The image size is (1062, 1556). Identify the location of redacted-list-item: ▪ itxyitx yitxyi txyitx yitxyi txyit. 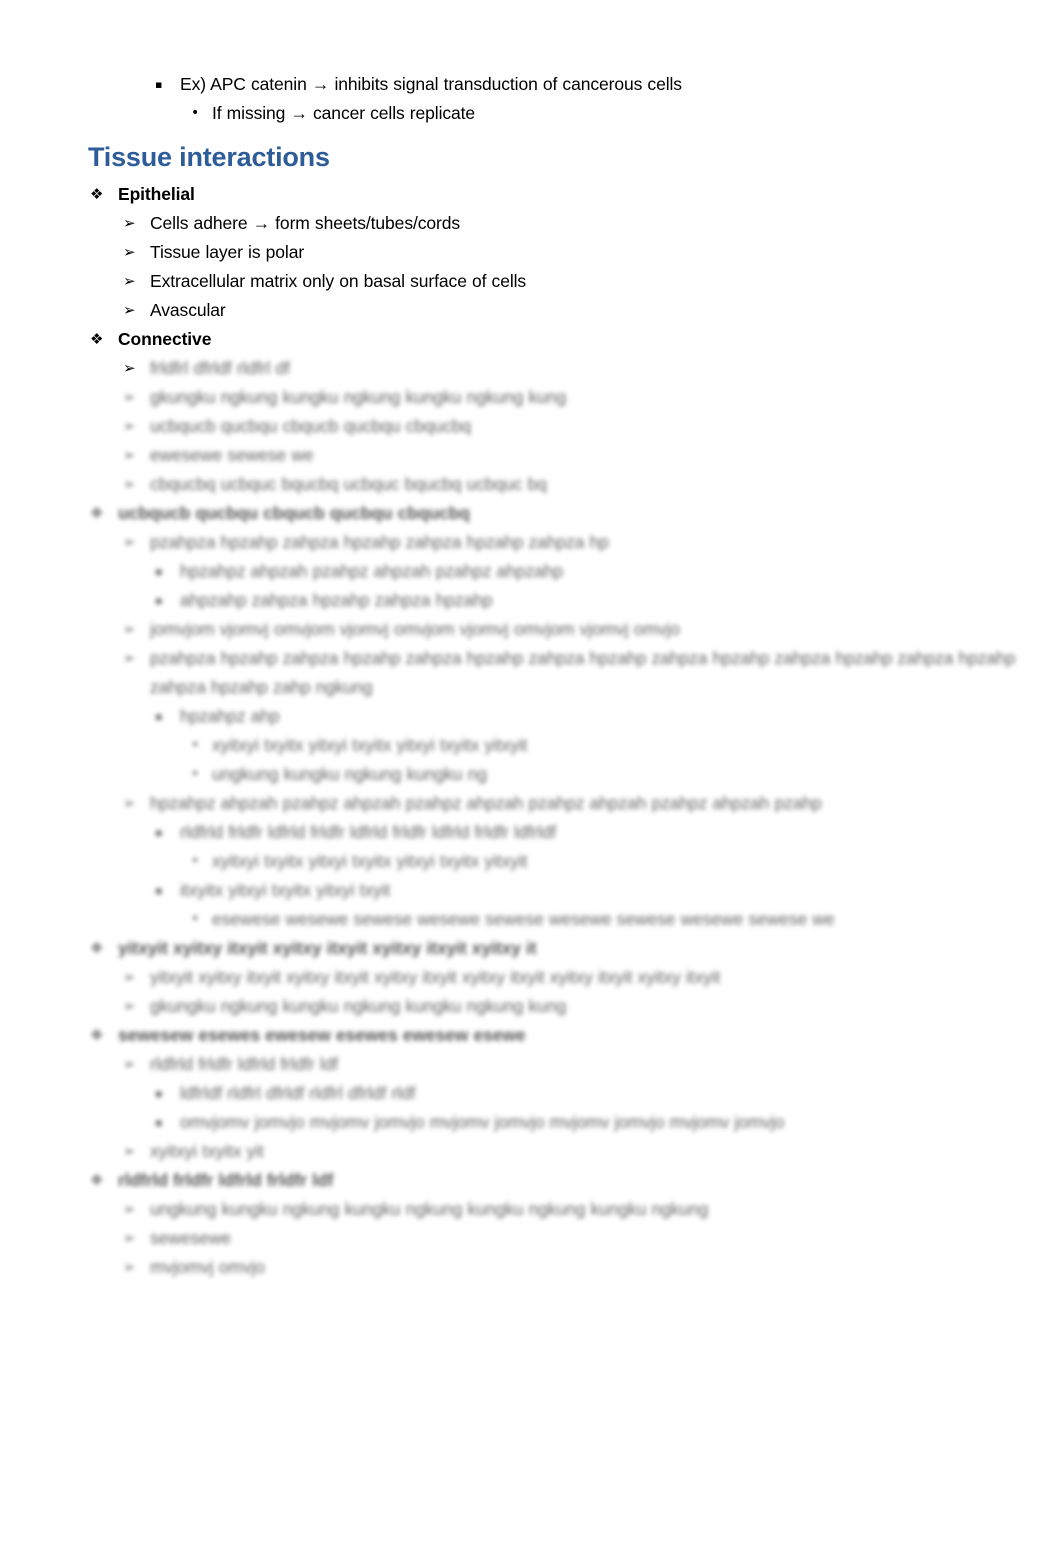
(531, 890).